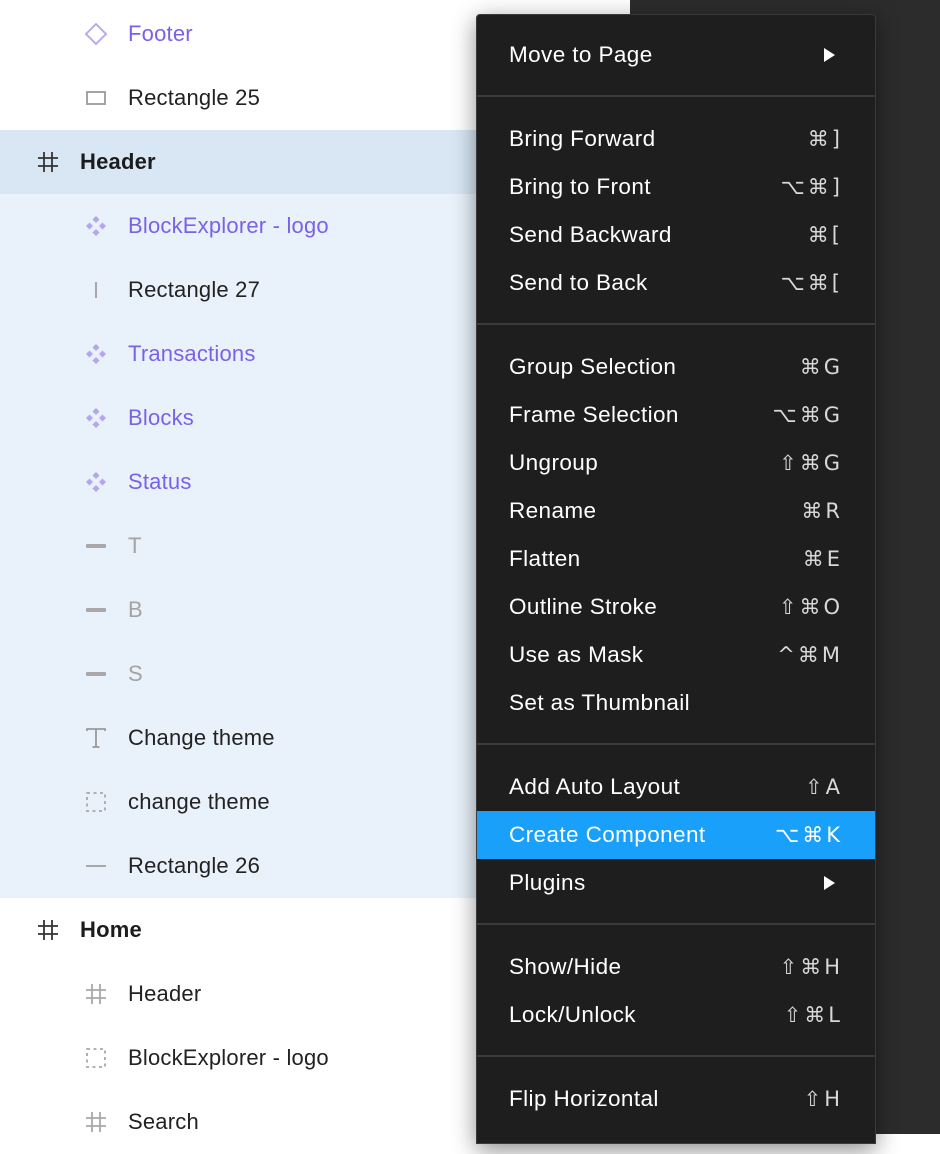  I want to click on menu-item-flatten: Flatten ⌘E, so click(676, 559).